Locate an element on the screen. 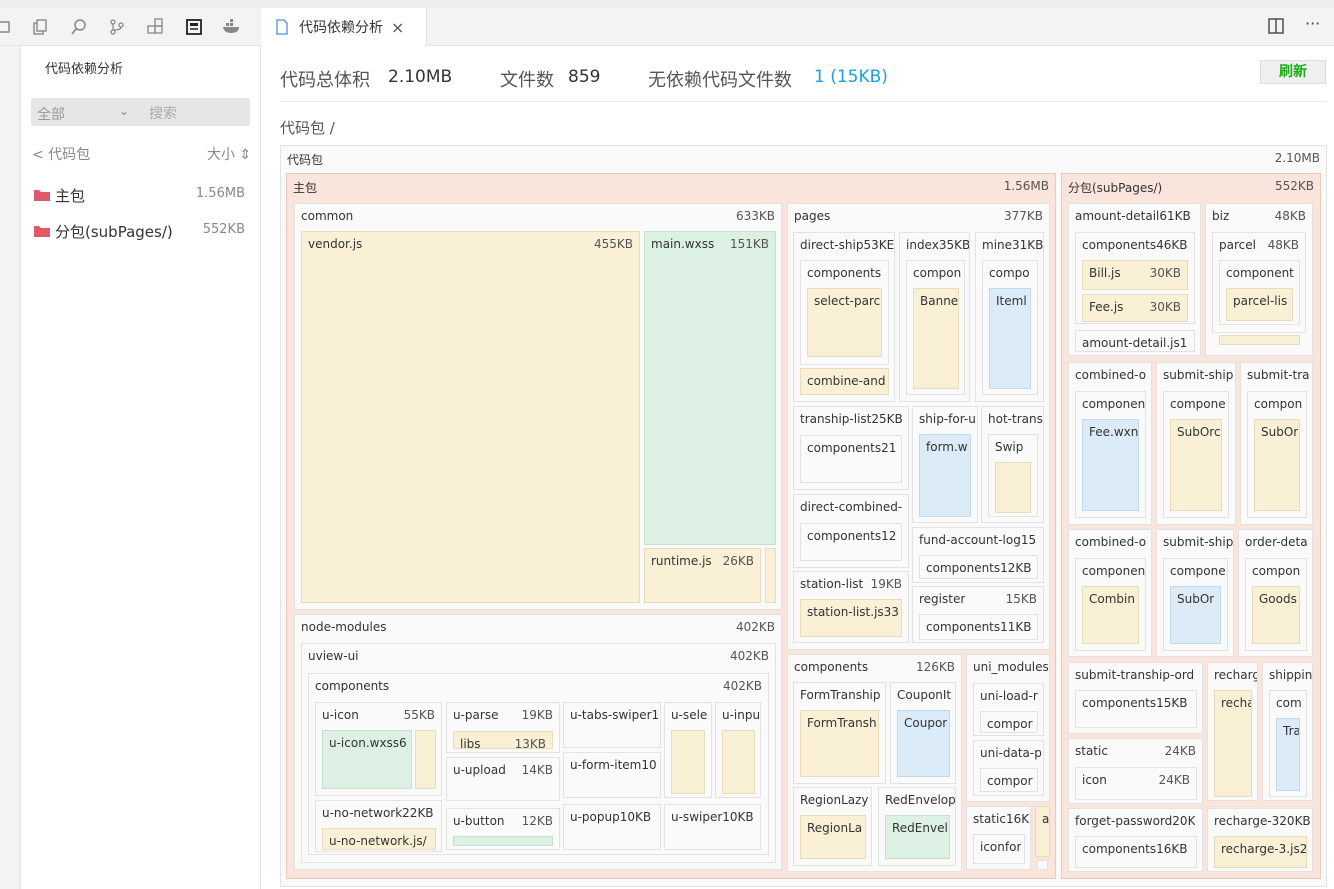 The height and width of the screenshot is (889, 1334). search-icon is located at coordinates (79, 27).